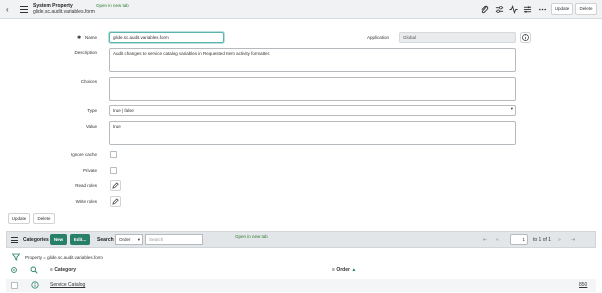  What do you see at coordinates (573, 240) in the screenshot?
I see `last-page-icon: ⇥` at bounding box center [573, 240].